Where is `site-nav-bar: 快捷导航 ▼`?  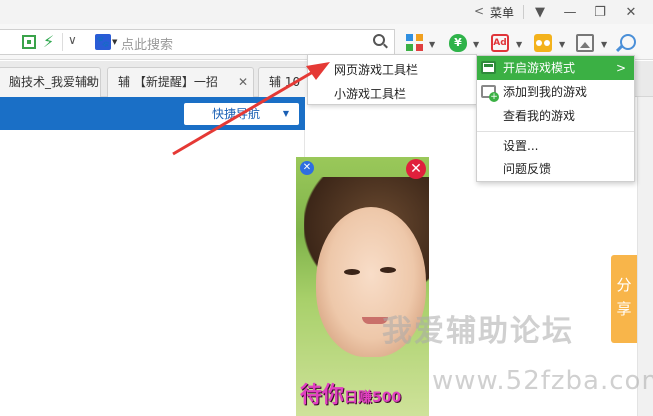
site-nav-bar: 快捷导航 ▼ is located at coordinates (152, 113).